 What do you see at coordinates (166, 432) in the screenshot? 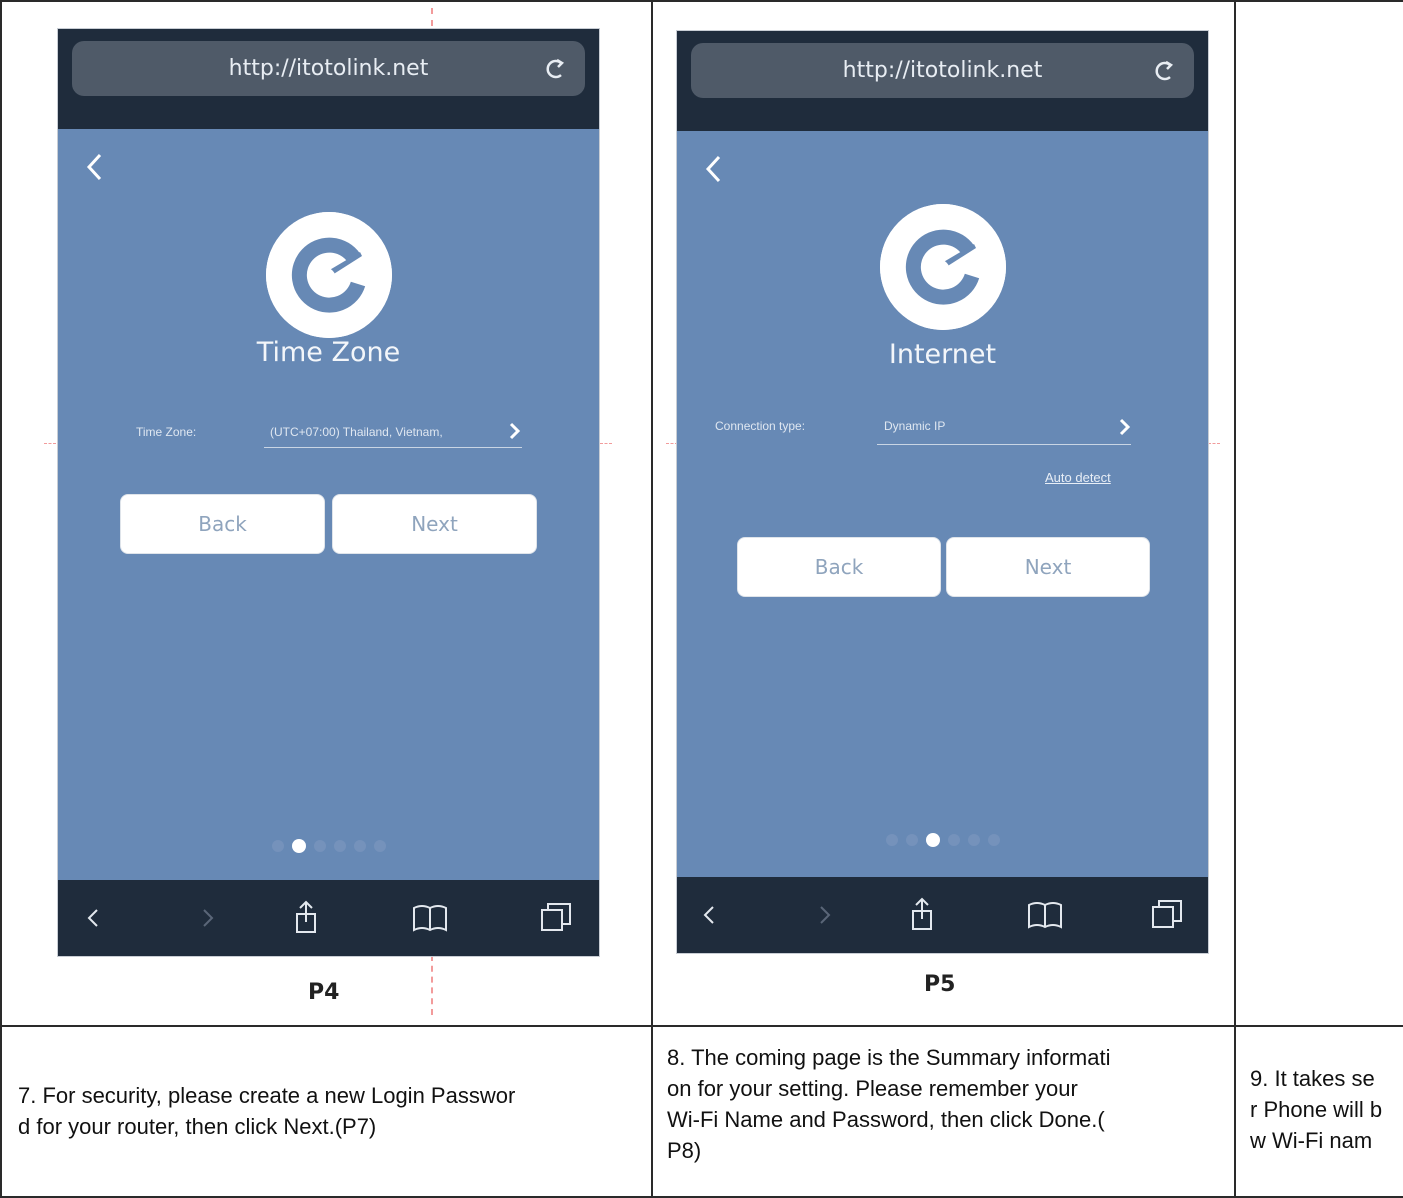
I see `time-zone-label: Time Zone:` at bounding box center [166, 432].